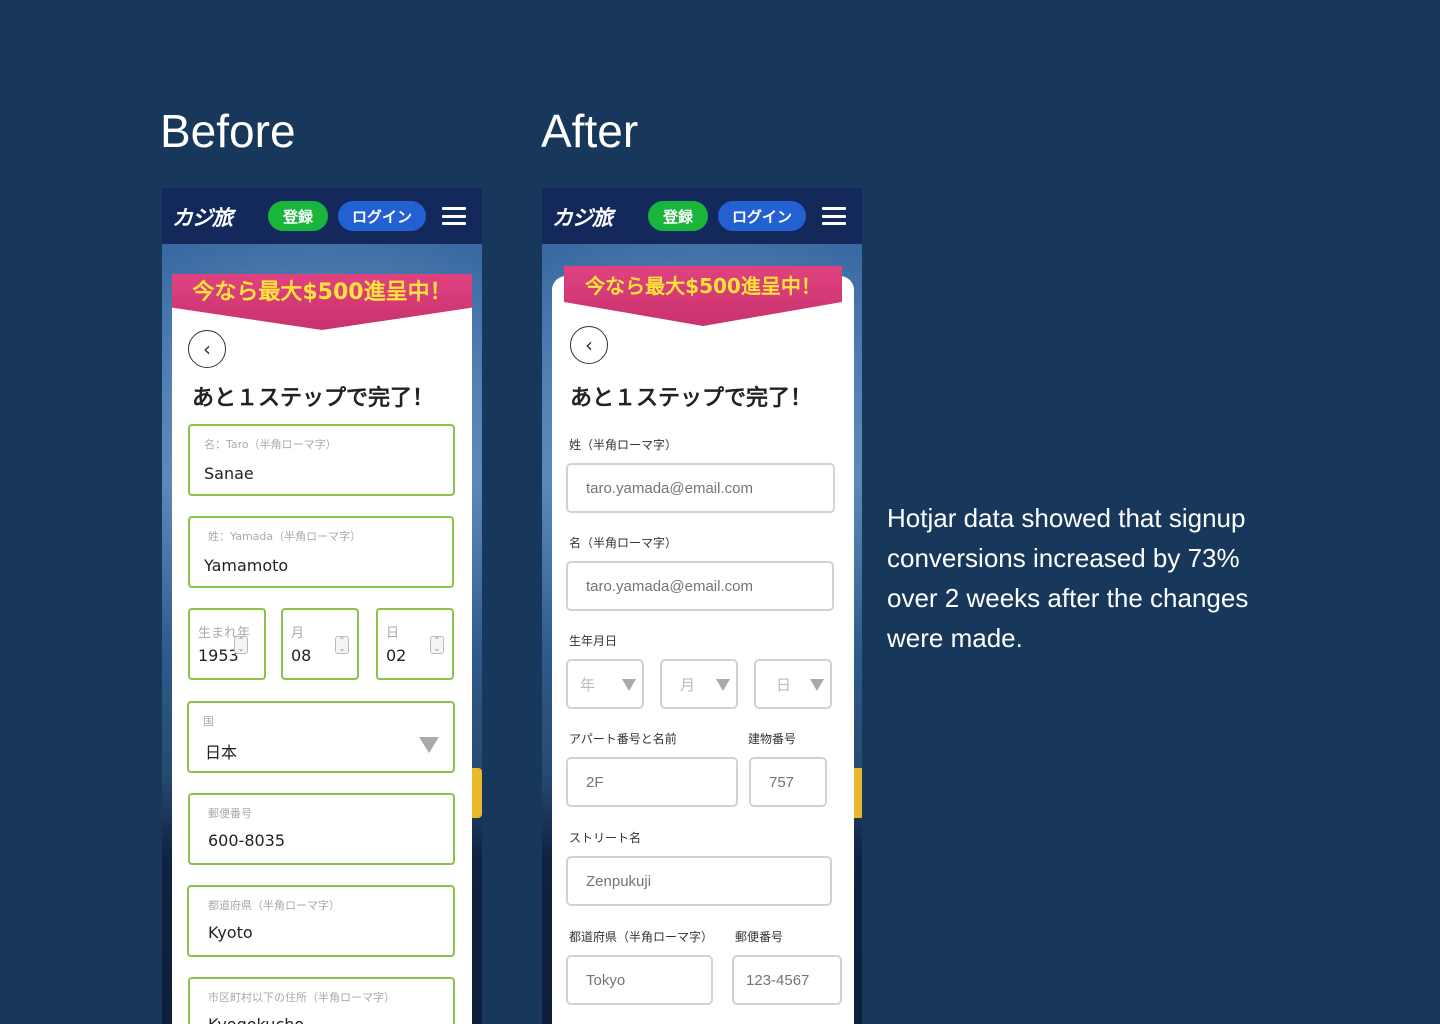 Image resolution: width=1440 pixels, height=1024 pixels. Describe the element at coordinates (784, 685) in the screenshot. I see `select-value: 日` at that location.